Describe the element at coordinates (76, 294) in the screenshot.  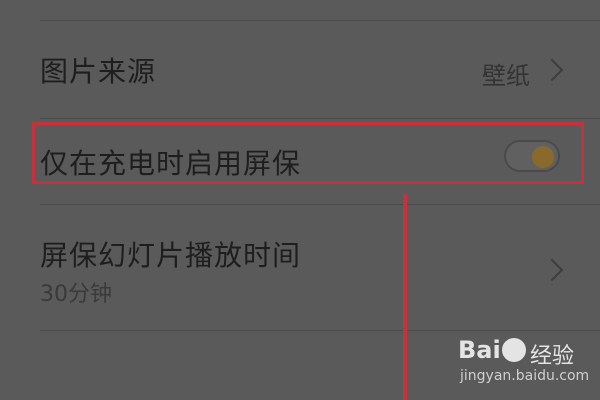
I see `slideshow-time-value: 30分钟` at that location.